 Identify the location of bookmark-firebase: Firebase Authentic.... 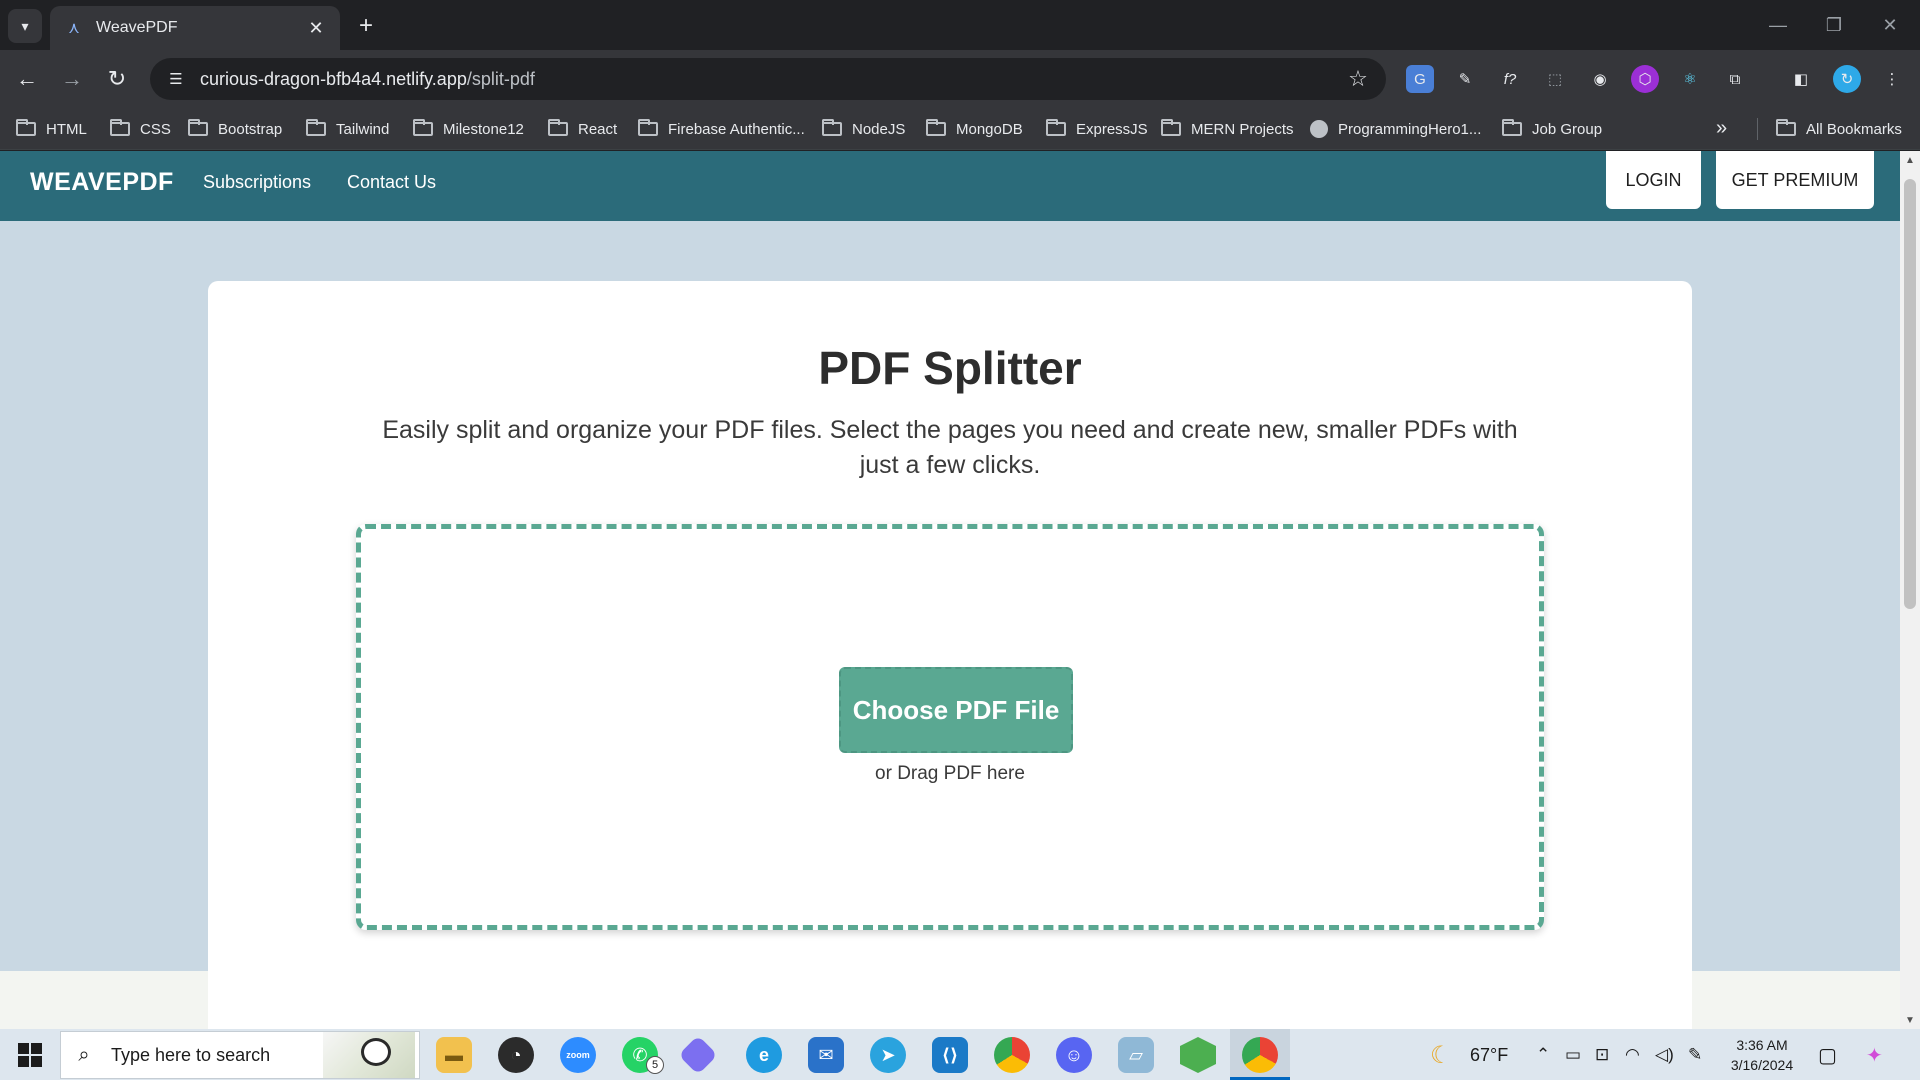
(721, 129).